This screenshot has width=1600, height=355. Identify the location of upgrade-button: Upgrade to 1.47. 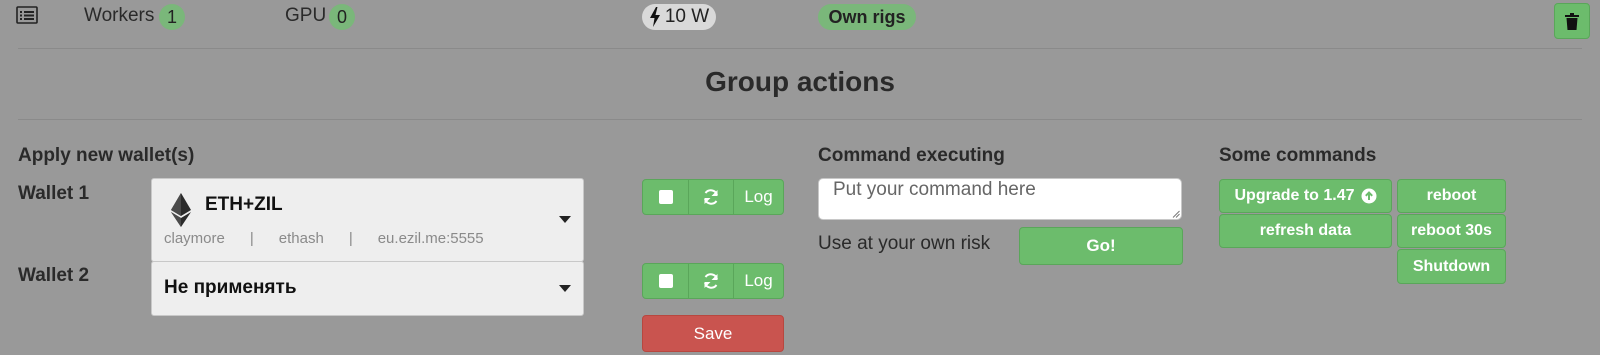
(1305, 196).